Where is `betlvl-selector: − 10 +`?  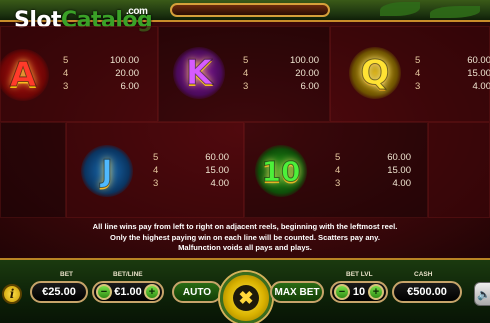
betlvl-selector: − 10 + is located at coordinates (359, 292).